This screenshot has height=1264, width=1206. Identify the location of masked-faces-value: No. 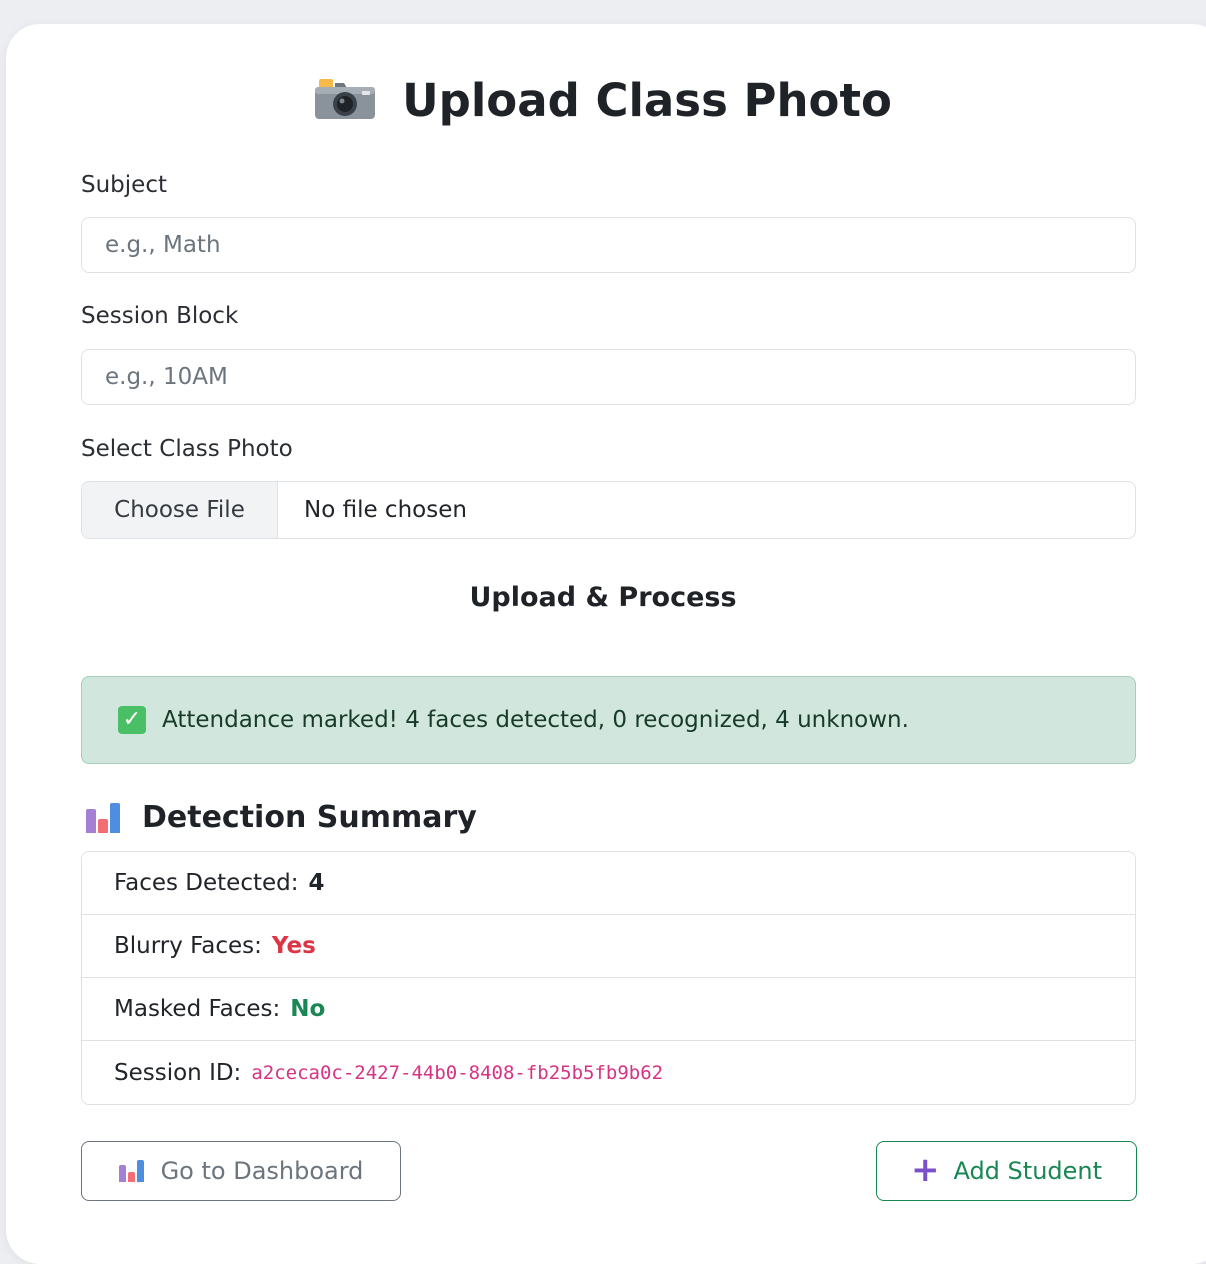
(308, 1009).